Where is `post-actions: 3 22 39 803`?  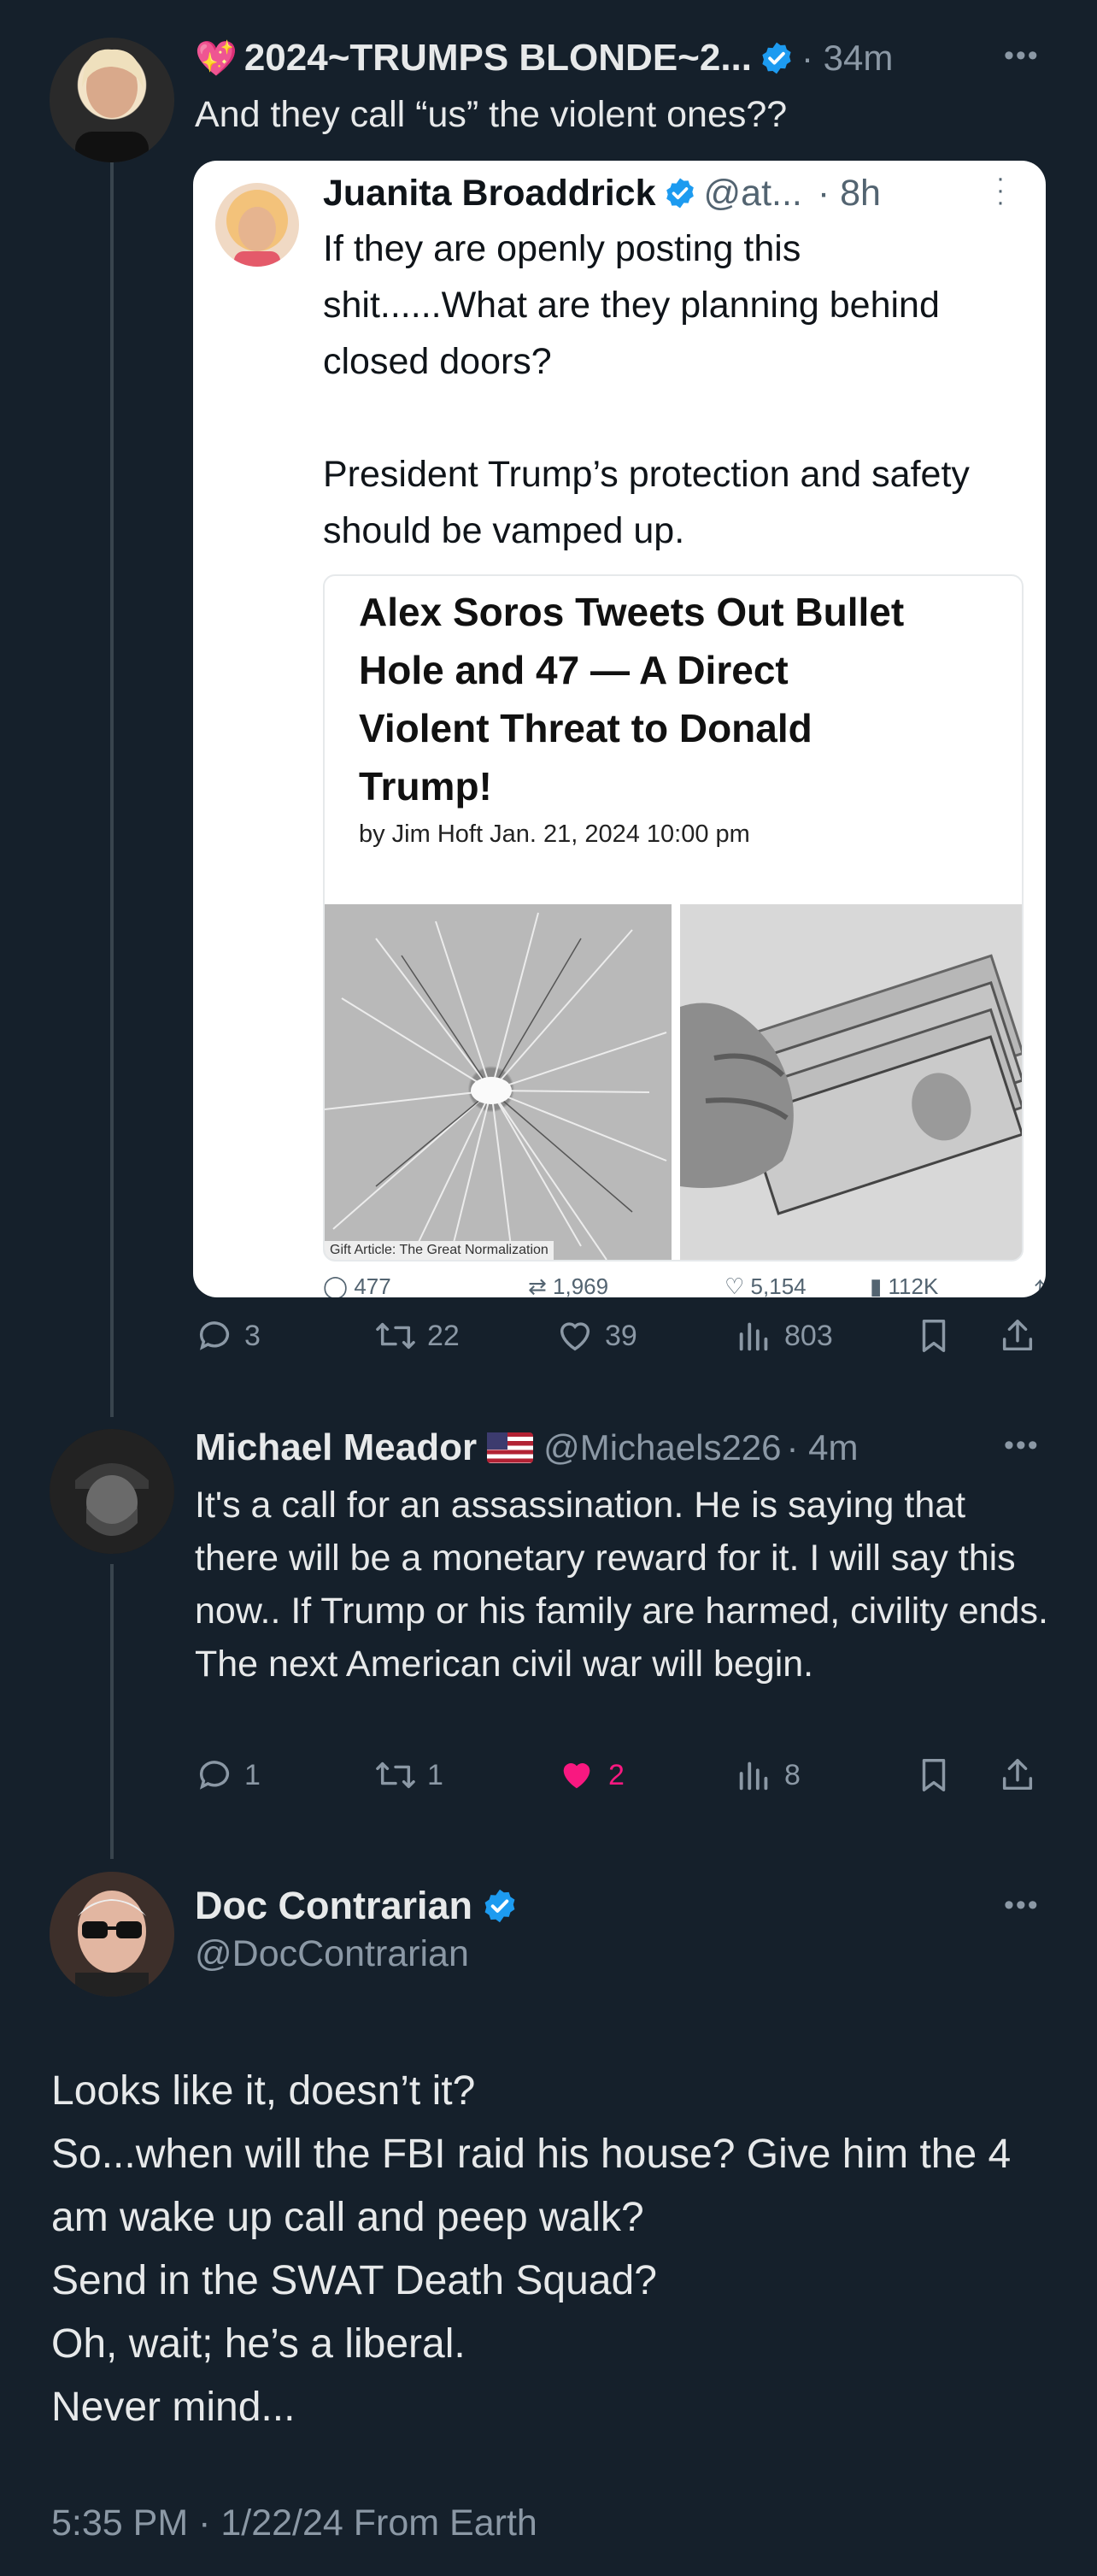
post-actions: 3 22 39 803 is located at coordinates (622, 1341).